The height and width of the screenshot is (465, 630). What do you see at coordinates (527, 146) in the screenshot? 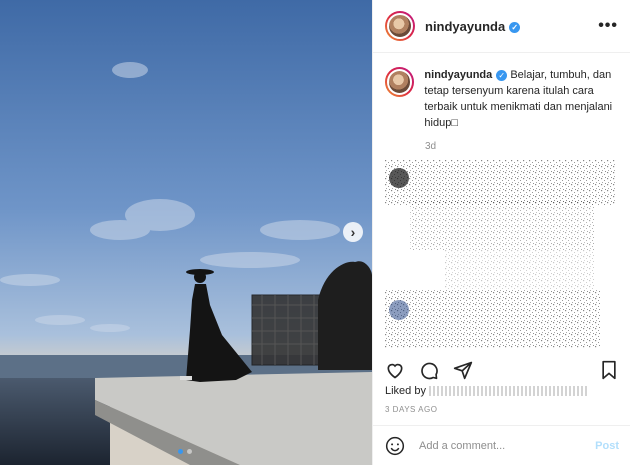
I see `caption-time: 3d` at bounding box center [527, 146].